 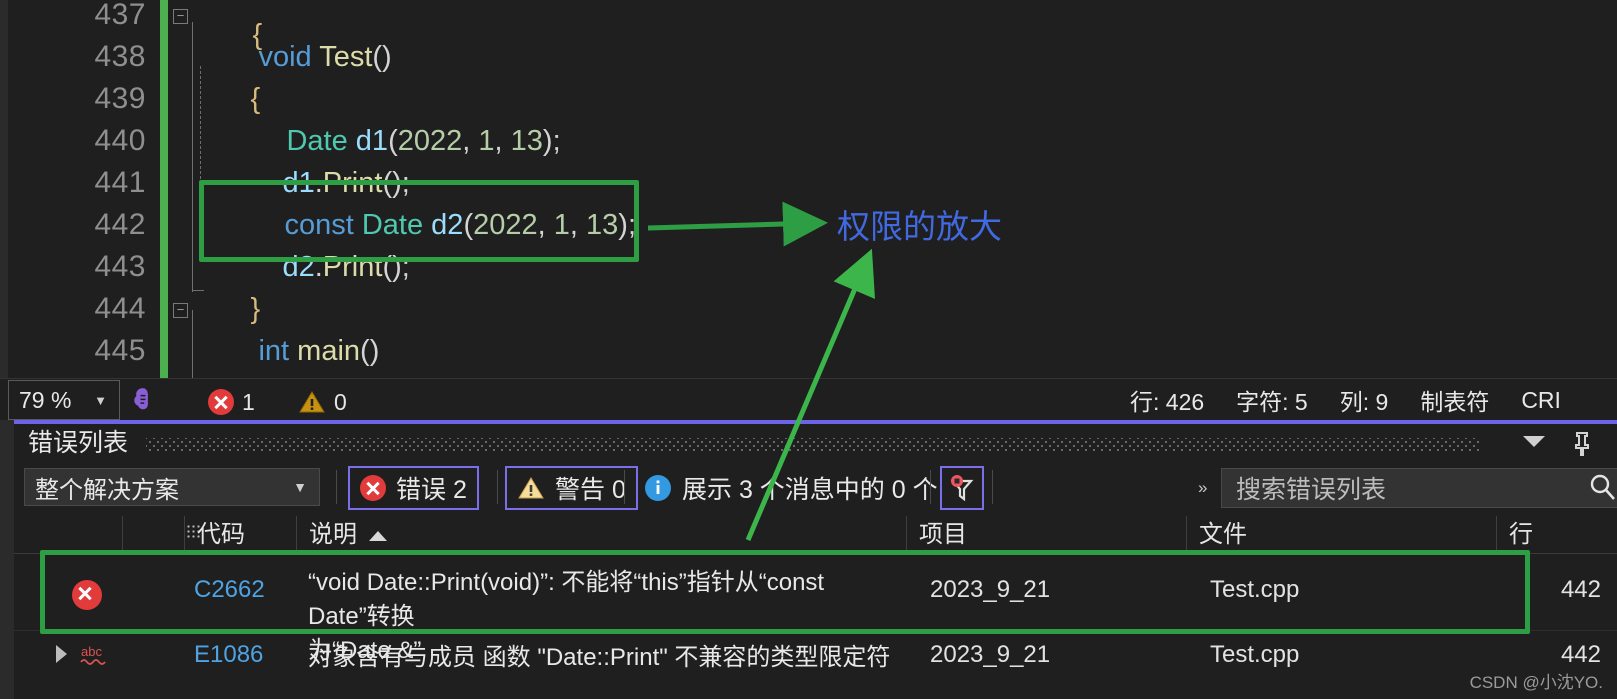 I want to click on svg-text: abc, so click(x=91, y=651).